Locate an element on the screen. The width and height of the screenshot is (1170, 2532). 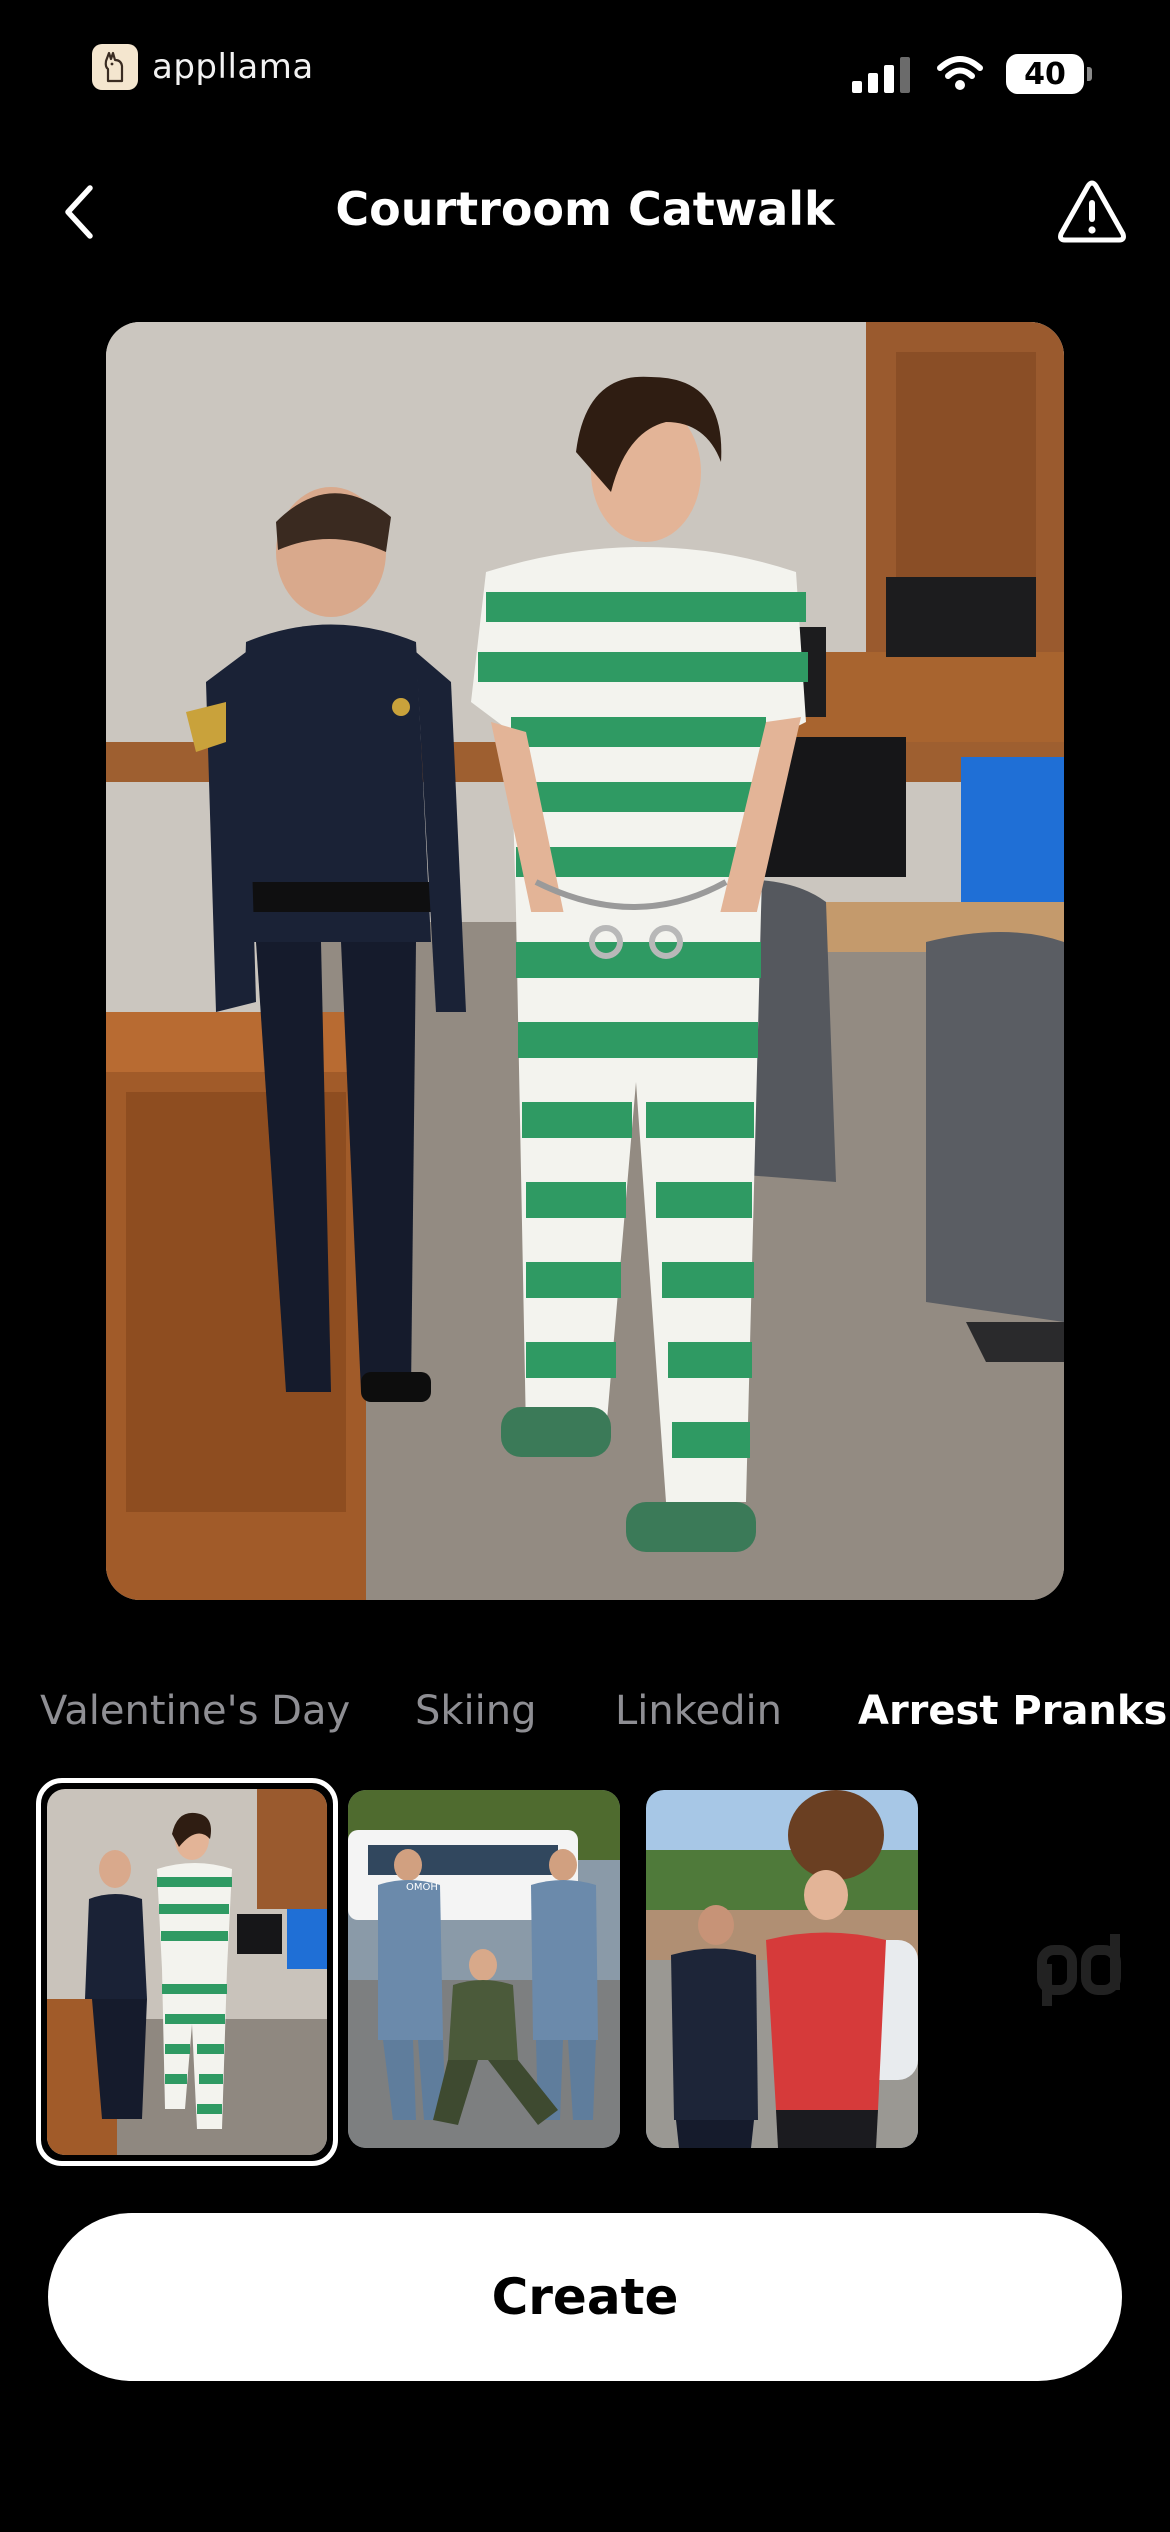
warning-triangle-icon is located at coordinates (1092, 211).